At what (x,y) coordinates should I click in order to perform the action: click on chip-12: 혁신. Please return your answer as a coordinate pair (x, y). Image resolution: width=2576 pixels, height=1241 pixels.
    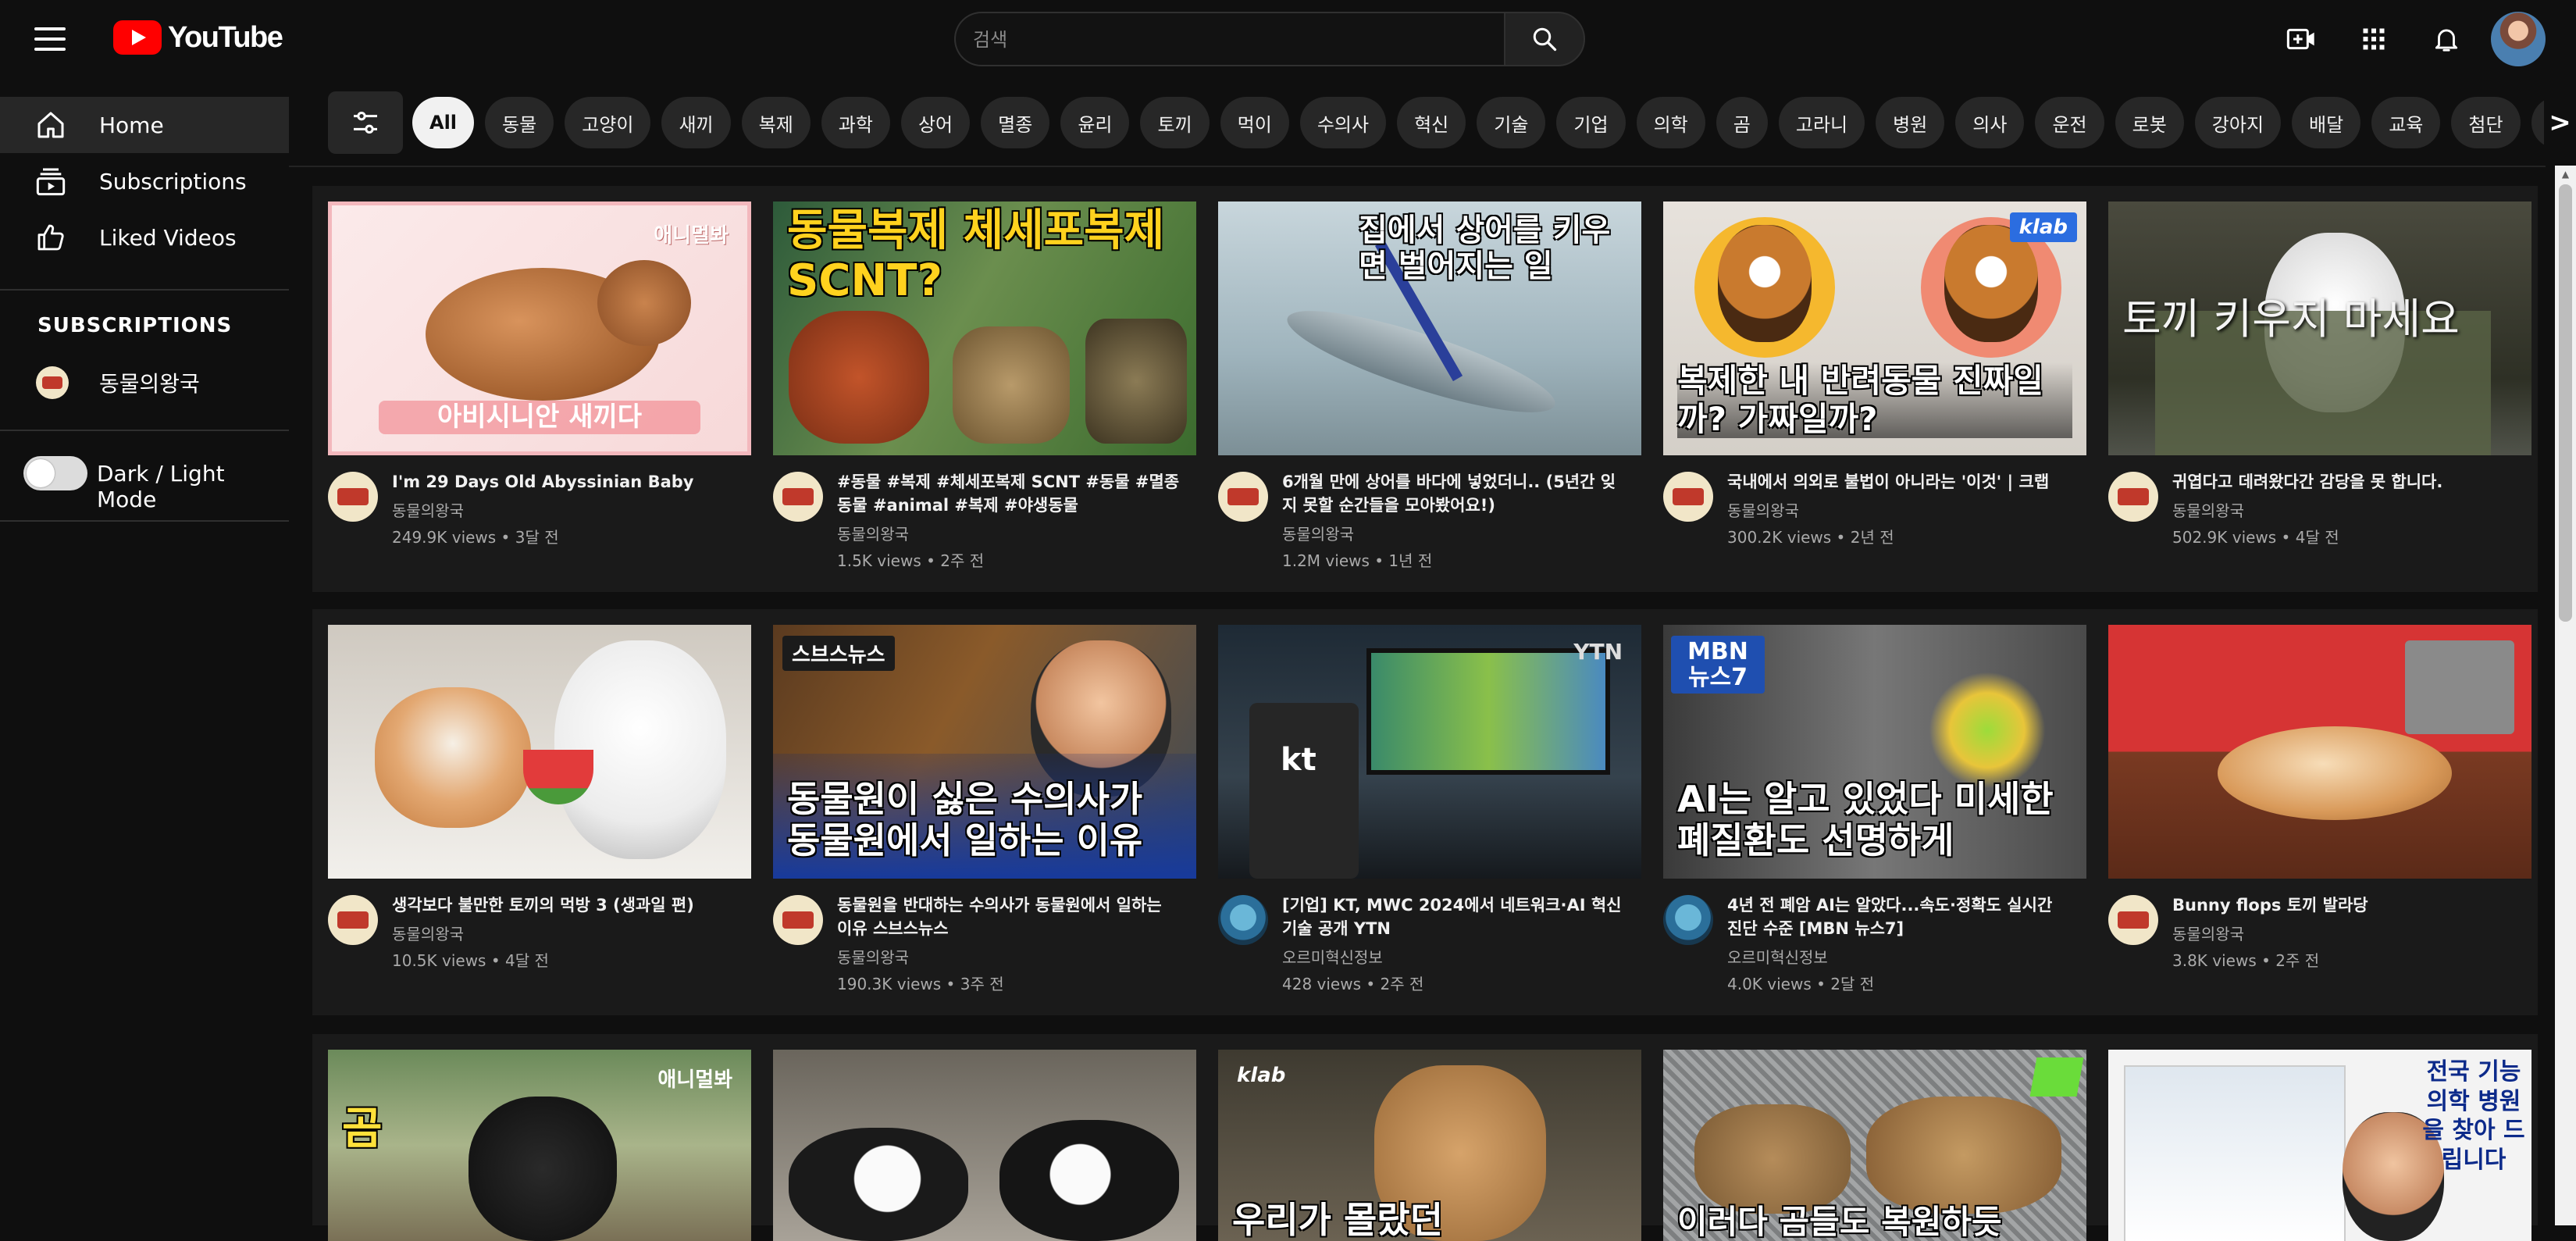
    Looking at the image, I should click on (1432, 122).